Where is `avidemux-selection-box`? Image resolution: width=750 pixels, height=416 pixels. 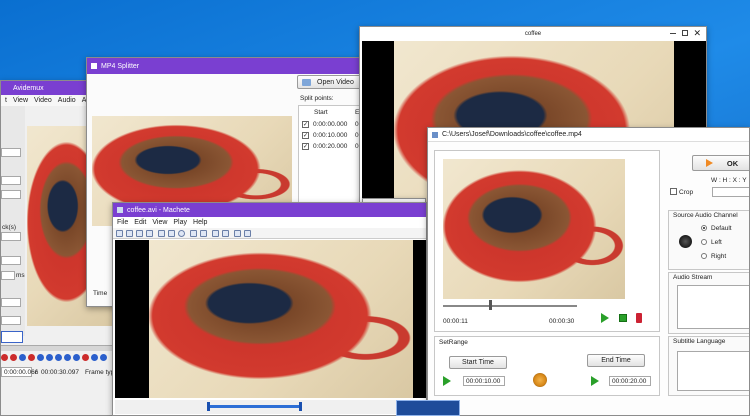 avidemux-selection-box is located at coordinates (12, 337).